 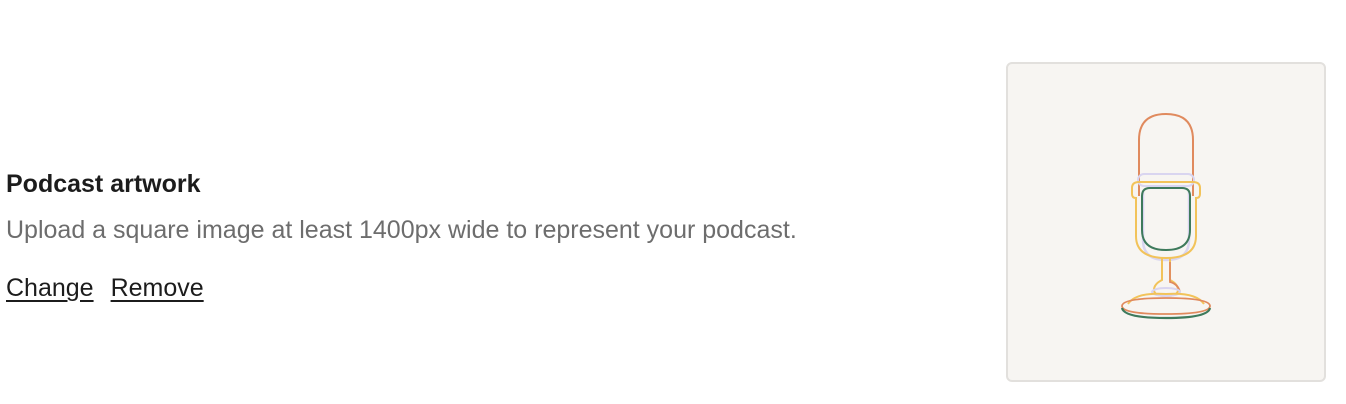 I want to click on microphone-icon, so click(x=1166, y=216).